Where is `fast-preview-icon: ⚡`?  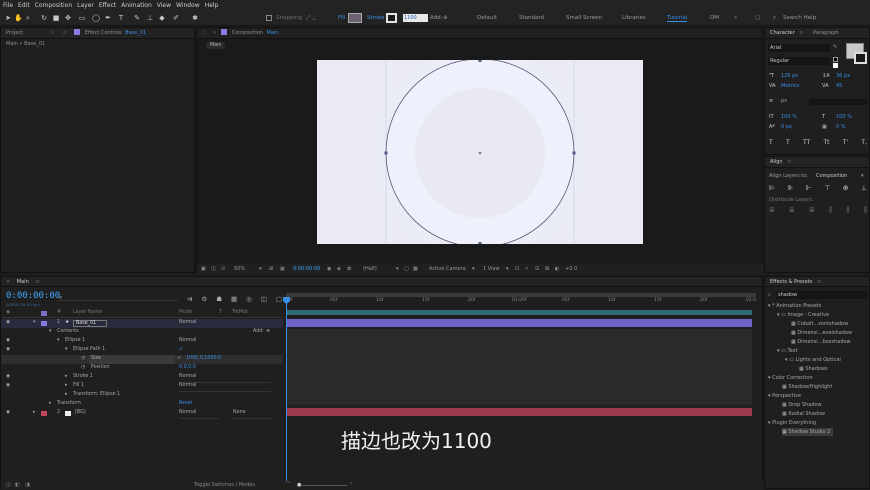
fast-preview-icon: ⚡ is located at coordinates (527, 269).